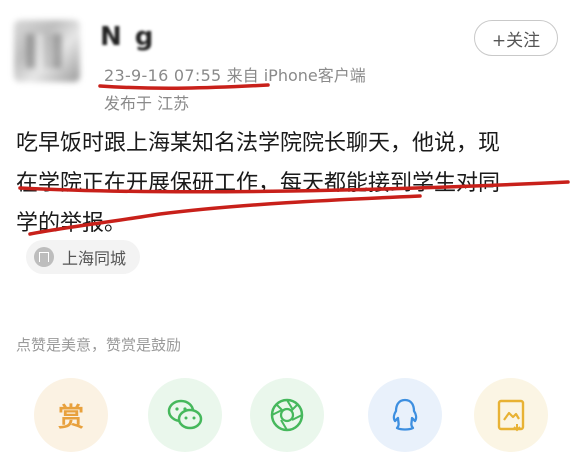 This screenshot has height=468, width=580. I want to click on qq-icon, so click(405, 414).